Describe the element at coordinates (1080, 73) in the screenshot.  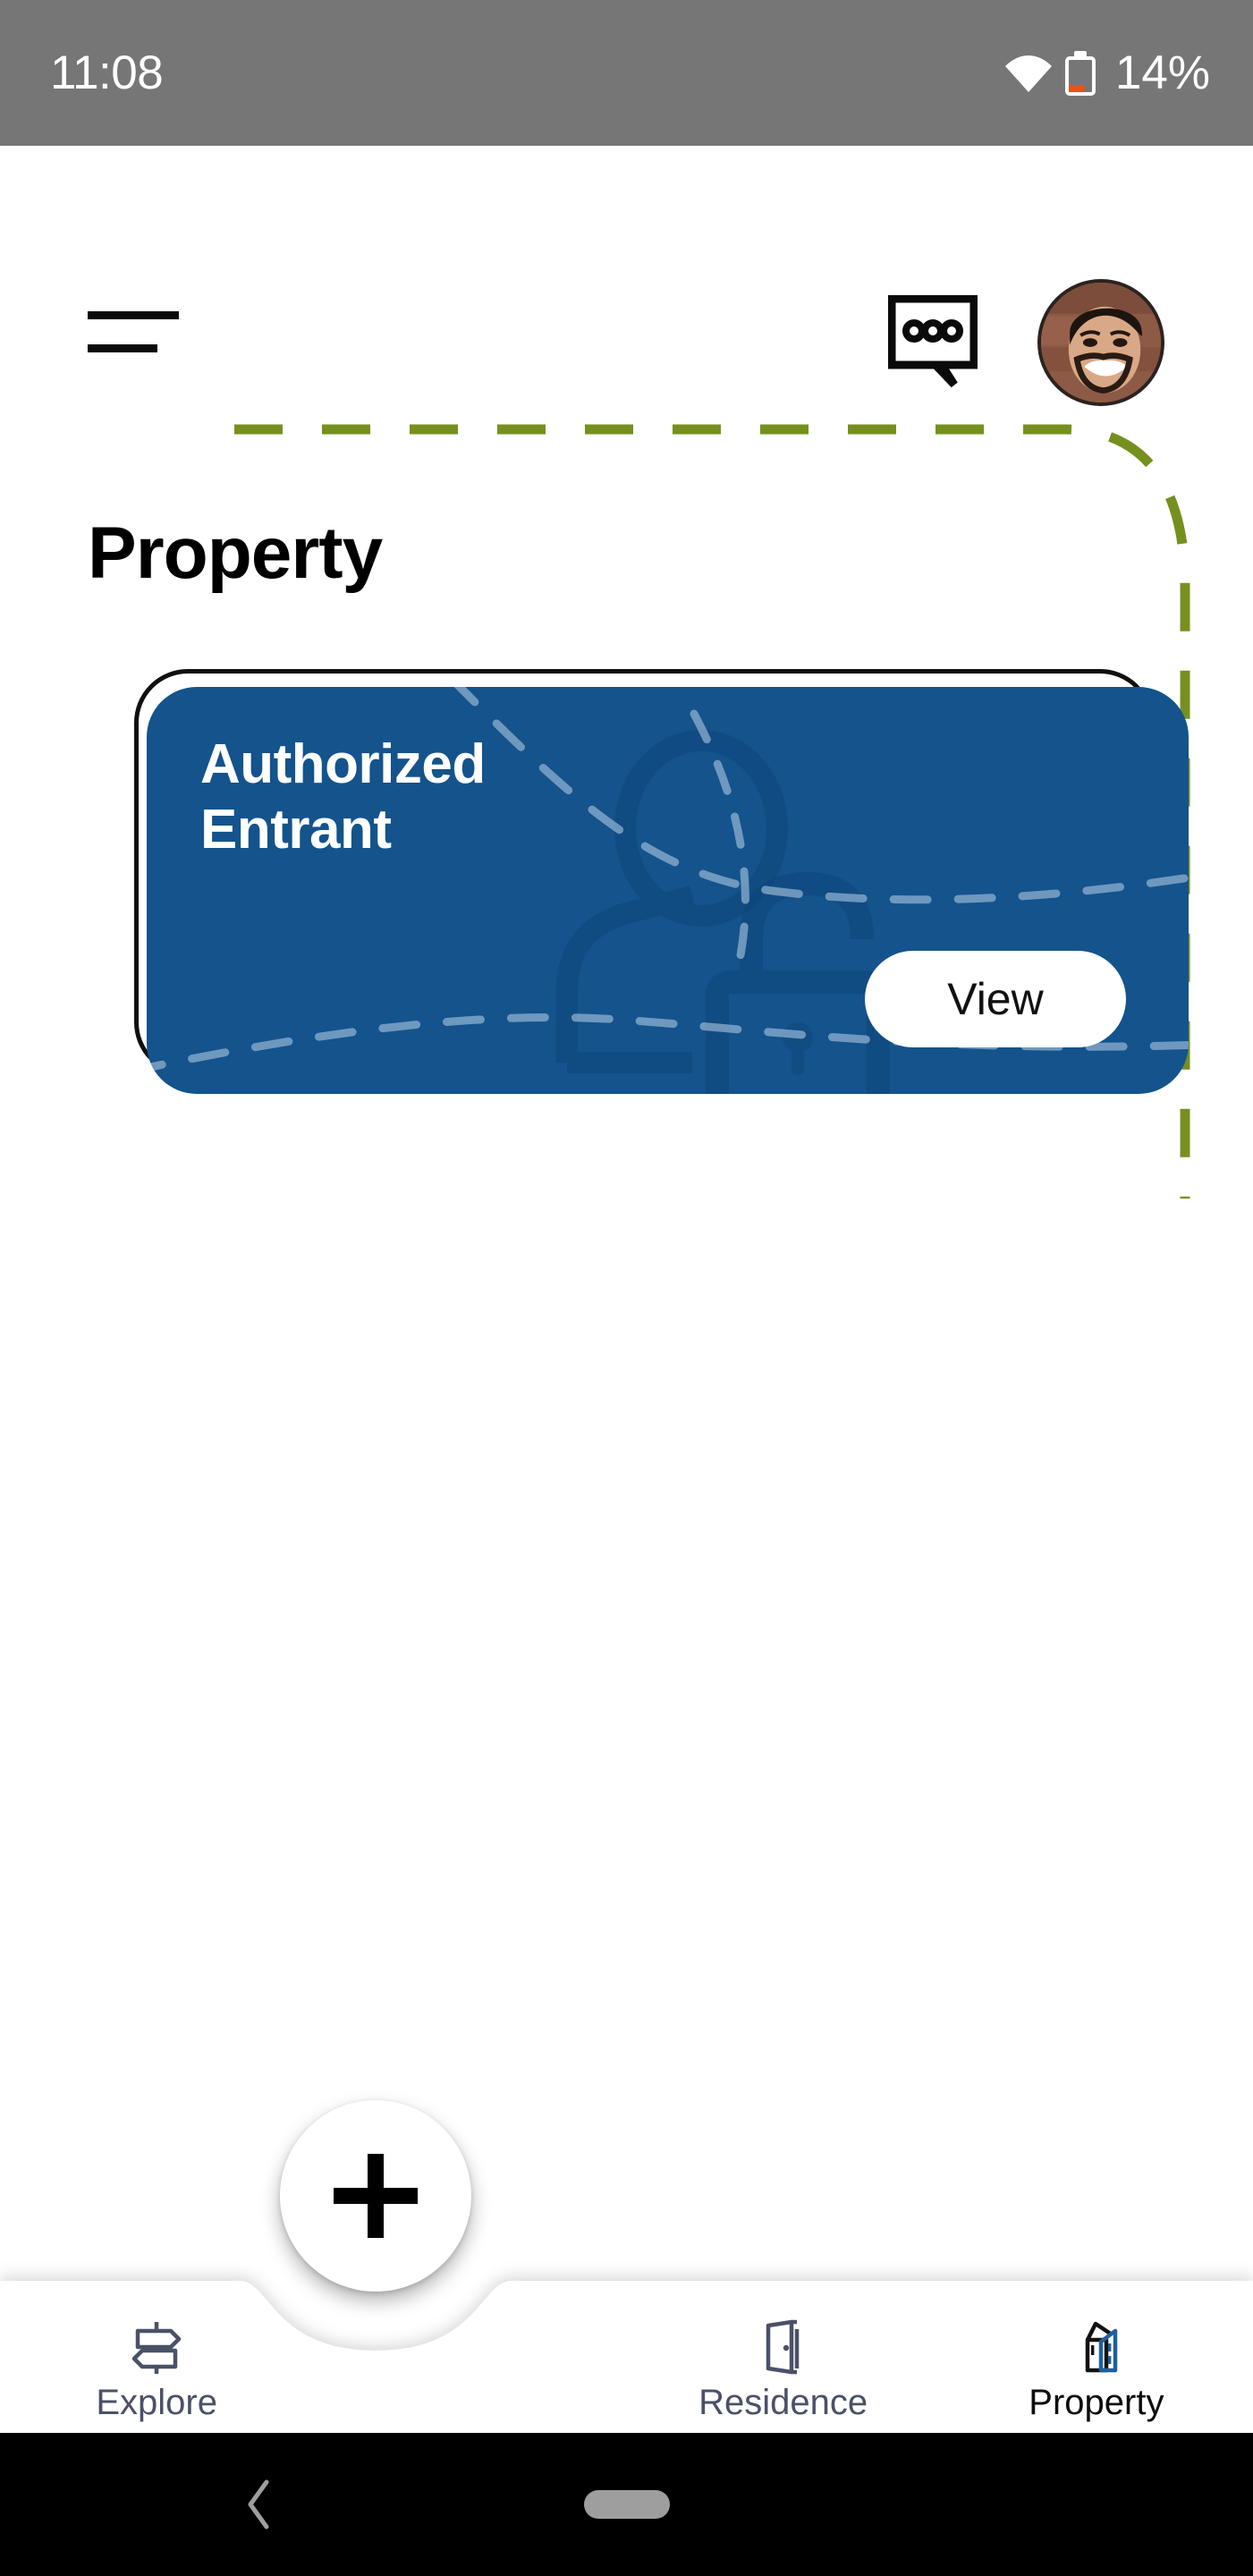
I see `battery-low-icon` at that location.